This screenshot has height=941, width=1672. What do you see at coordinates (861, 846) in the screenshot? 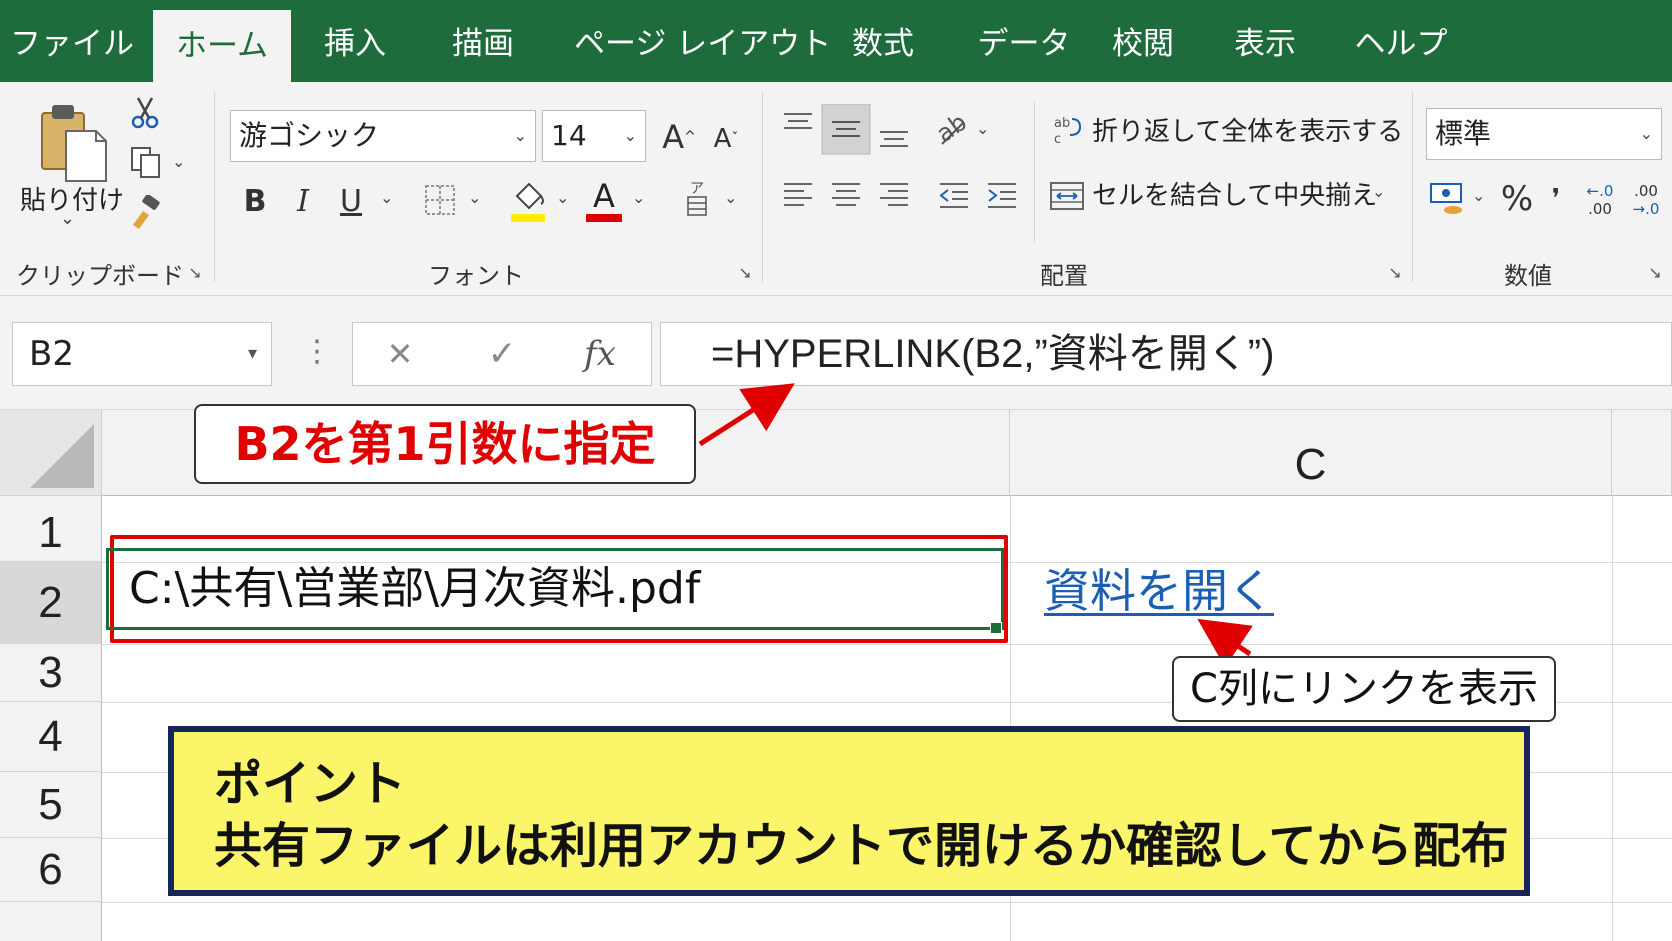
I see `point-note-body: 共有ファイルは利用アカウントで開けるか確認してから配布` at bounding box center [861, 846].